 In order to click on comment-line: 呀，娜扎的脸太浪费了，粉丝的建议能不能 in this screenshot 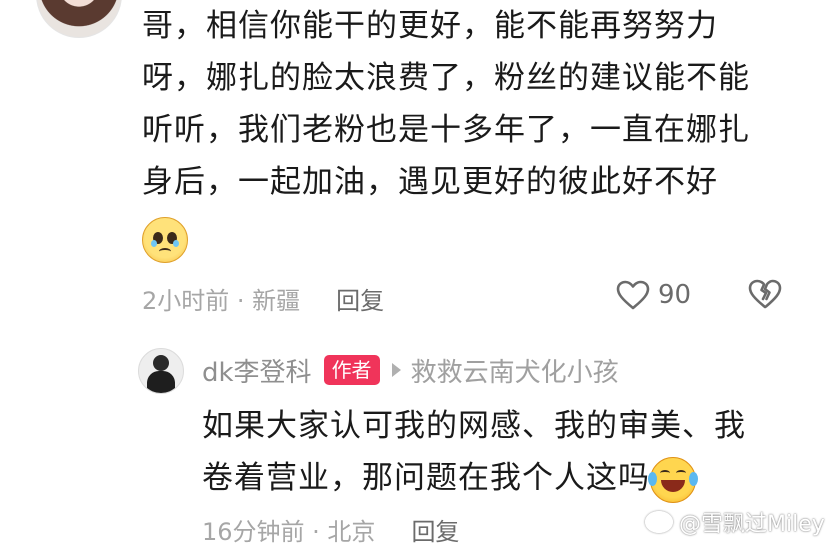, I will do `click(446, 78)`.